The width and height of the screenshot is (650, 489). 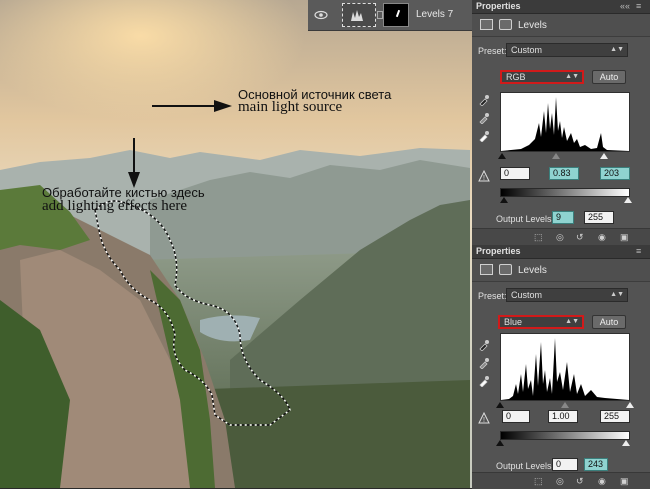 What do you see at coordinates (596, 464) in the screenshot?
I see `output-white-field: 243` at bounding box center [596, 464].